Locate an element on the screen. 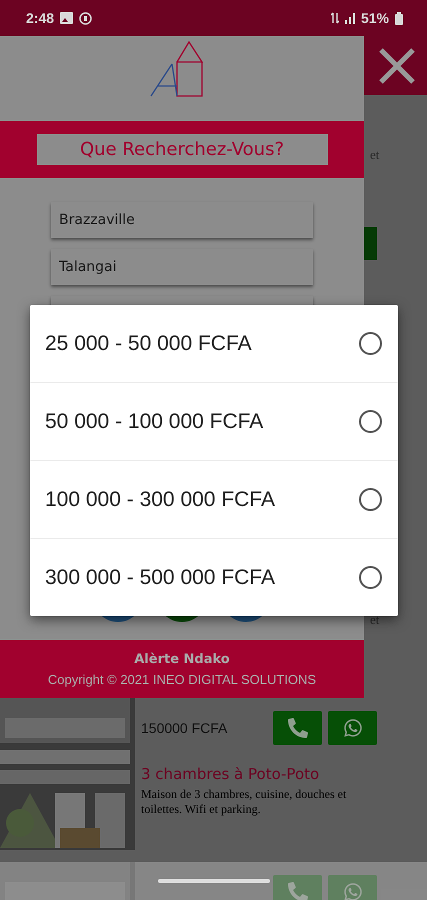 This screenshot has height=900, width=427. listing-title: 3 chambres à Poto-Poto is located at coordinates (230, 774).